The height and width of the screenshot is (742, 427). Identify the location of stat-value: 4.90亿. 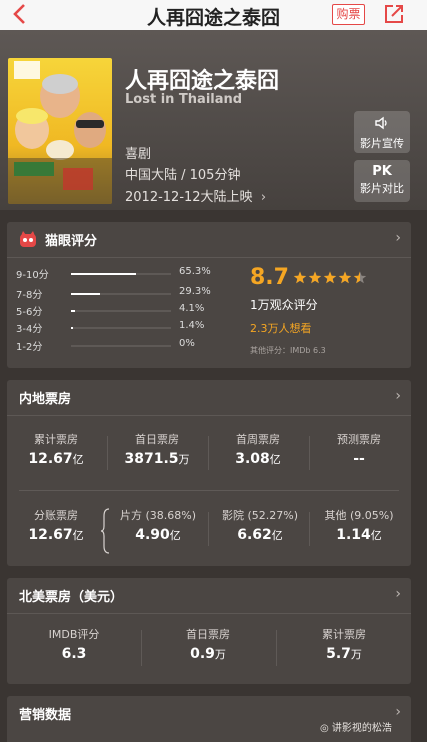
(158, 535).